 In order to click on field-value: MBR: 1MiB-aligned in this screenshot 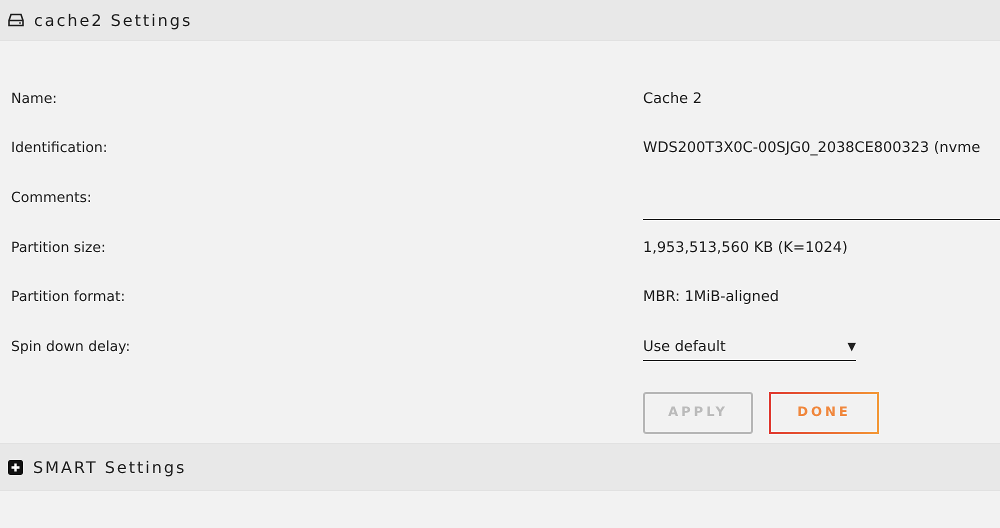, I will do `click(711, 297)`.